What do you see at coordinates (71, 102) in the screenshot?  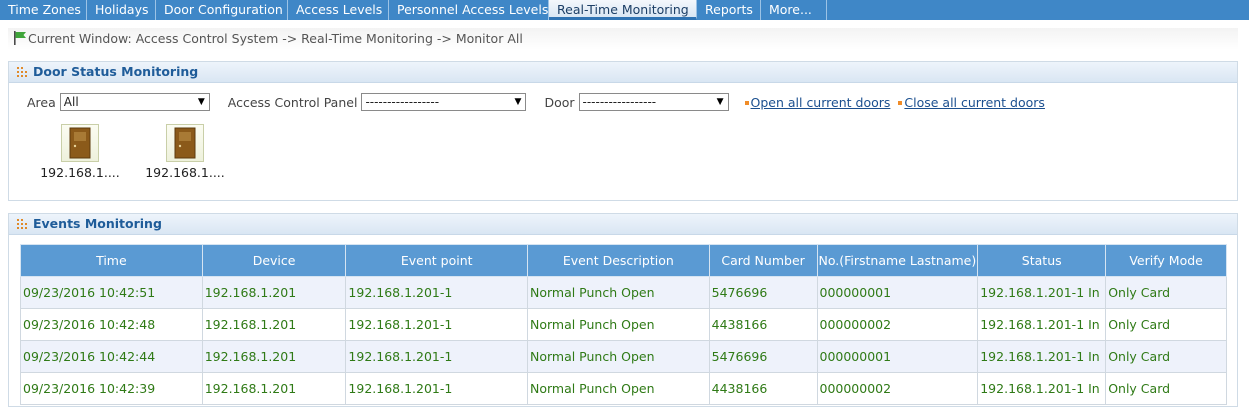 I see `area-select-value: All` at bounding box center [71, 102].